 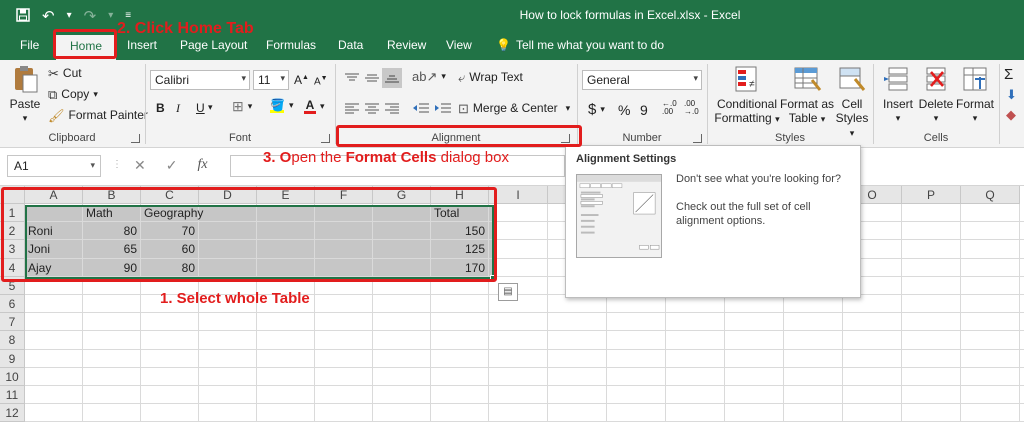 I want to click on row-header-7: 7, so click(x=12, y=322).